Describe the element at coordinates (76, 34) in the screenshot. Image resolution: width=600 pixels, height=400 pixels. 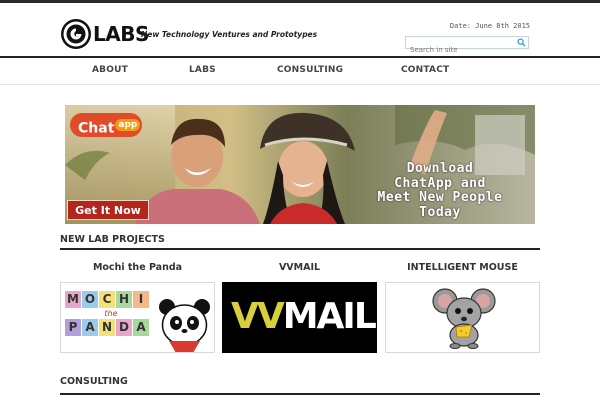
I see `g-logo-icon` at that location.